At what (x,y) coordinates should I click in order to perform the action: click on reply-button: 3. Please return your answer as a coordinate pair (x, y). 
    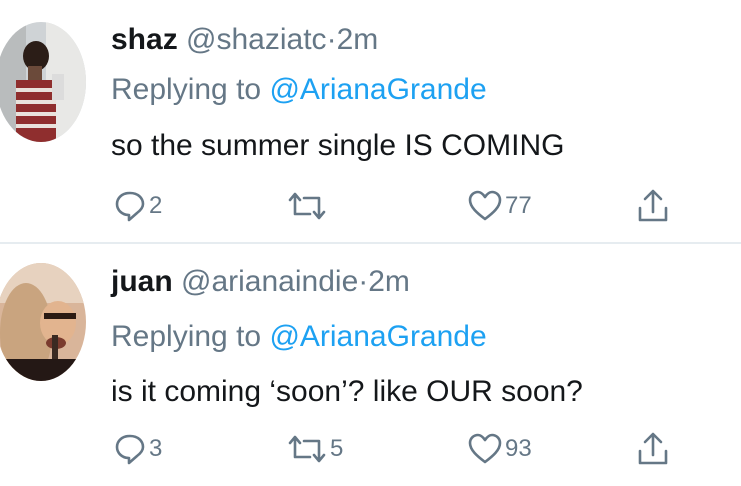
    Looking at the image, I should click on (137, 449).